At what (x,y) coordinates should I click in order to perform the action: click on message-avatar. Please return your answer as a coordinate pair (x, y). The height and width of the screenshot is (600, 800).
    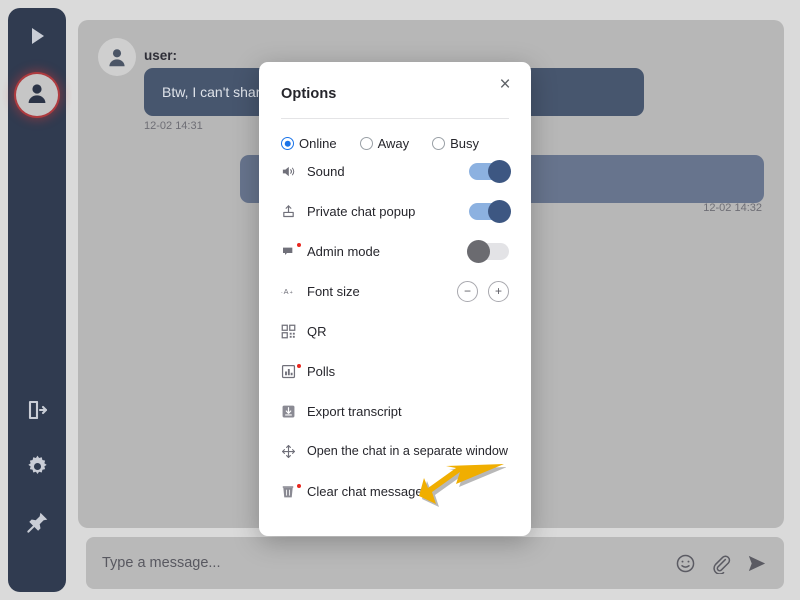
    Looking at the image, I should click on (117, 57).